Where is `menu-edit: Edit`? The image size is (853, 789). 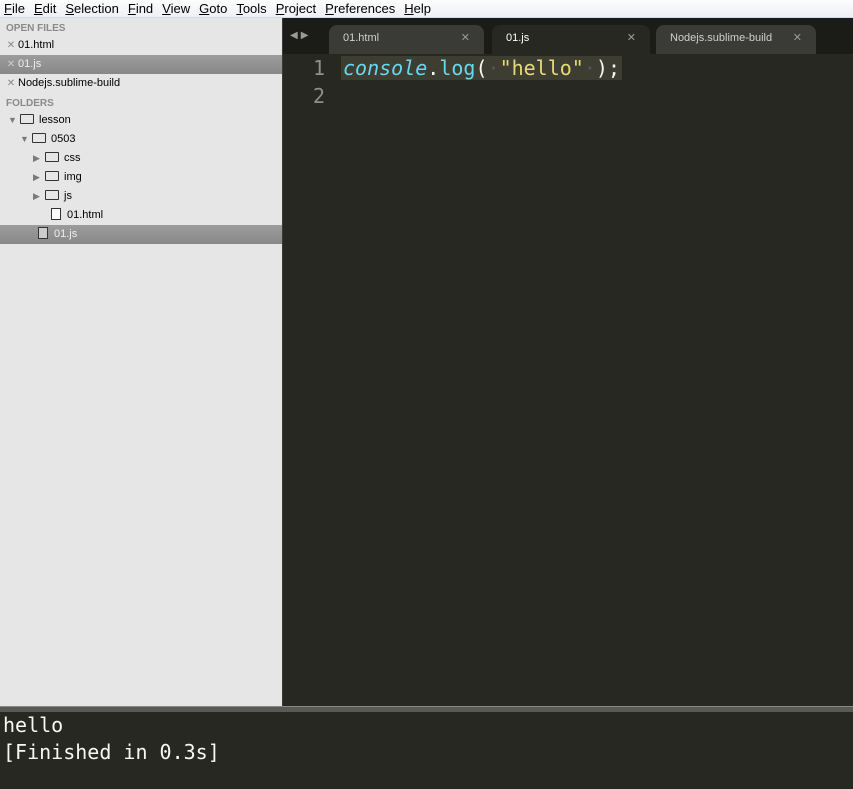 menu-edit: Edit is located at coordinates (45, 8).